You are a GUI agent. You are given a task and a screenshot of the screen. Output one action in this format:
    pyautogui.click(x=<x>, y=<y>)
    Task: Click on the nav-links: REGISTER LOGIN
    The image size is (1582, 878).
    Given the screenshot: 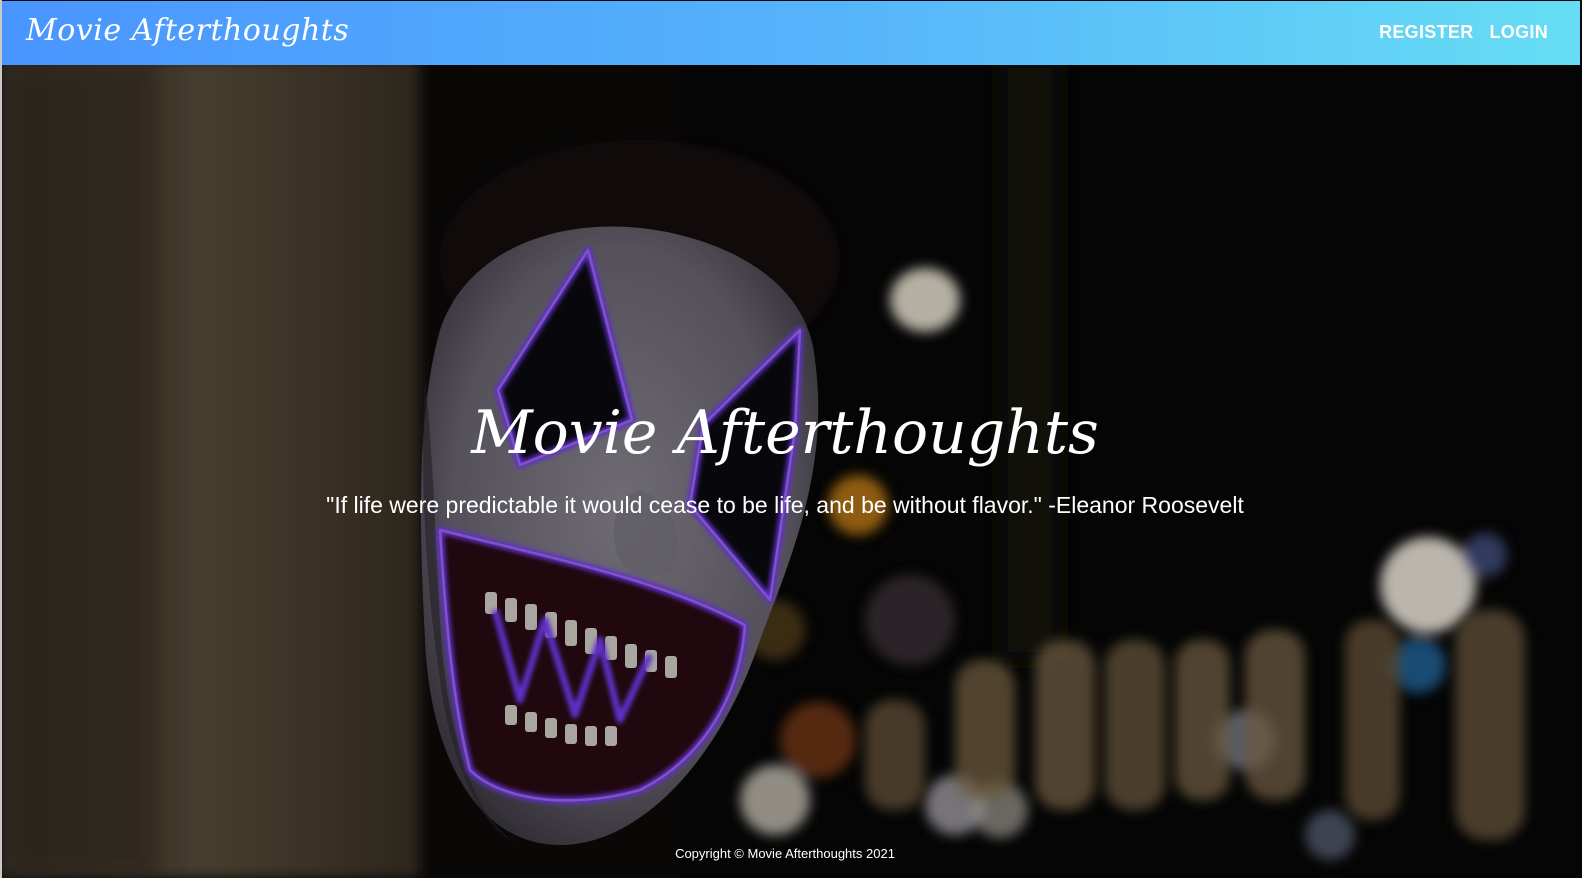 What is the action you would take?
    pyautogui.click(x=1463, y=32)
    